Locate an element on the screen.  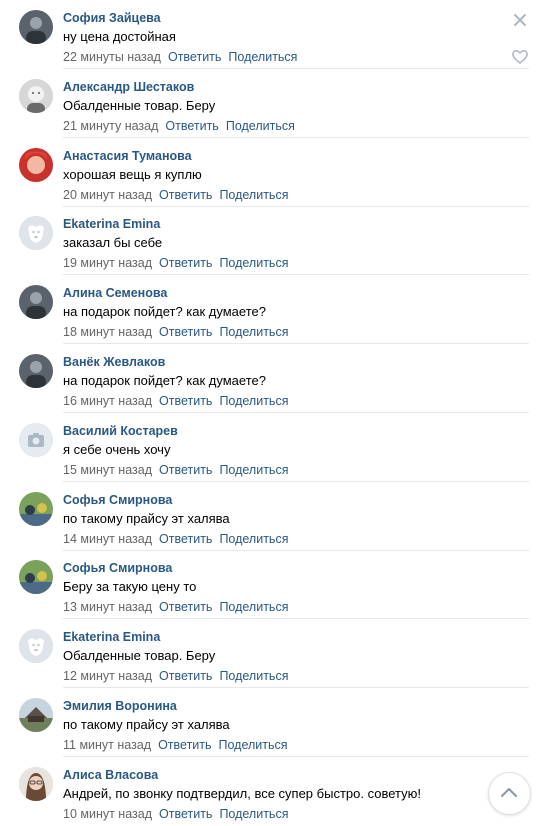
comment-meta: 18 минут назад Ответить Поделиться is located at coordinates (175, 332).